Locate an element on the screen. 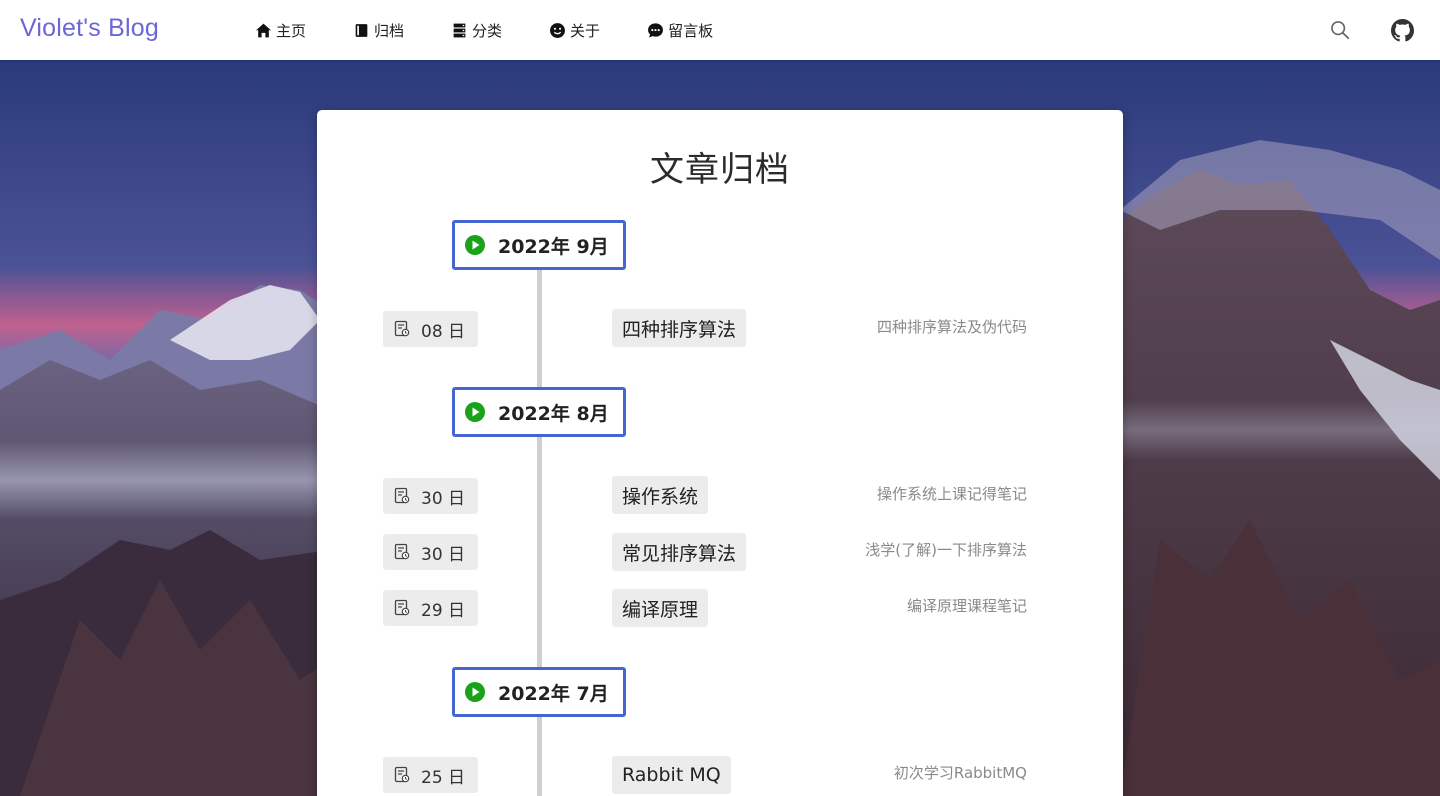 This screenshot has width=1440, height=796. nav-item-message-board: 留言板 is located at coordinates (679, 30).